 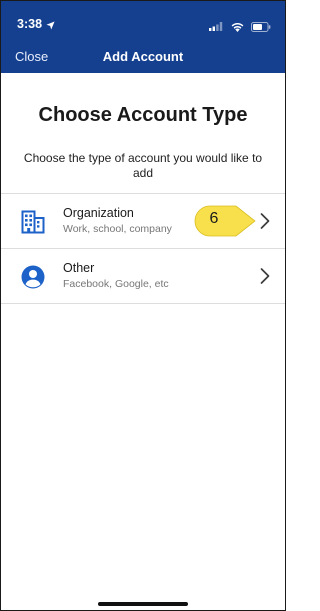 I want to click on nav-bar: Close Add Account, so click(x=143, y=57).